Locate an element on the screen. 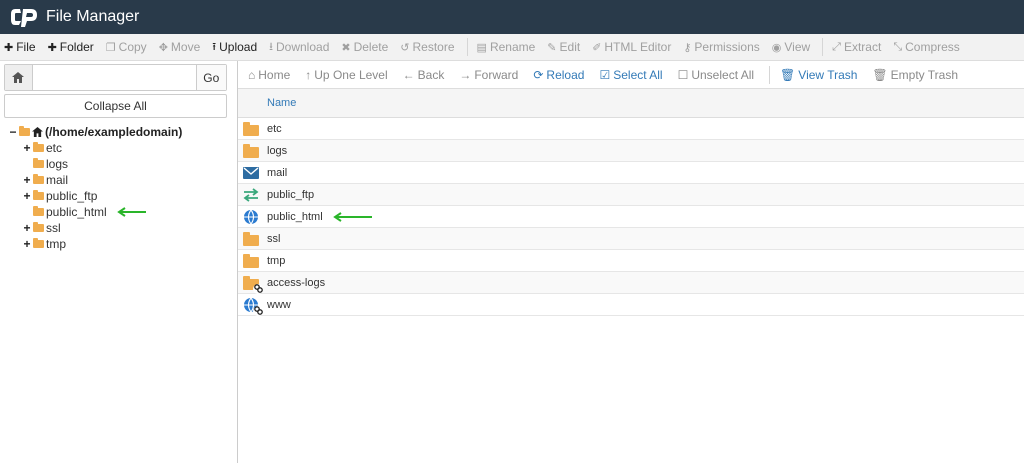  new-file-button: ✚ File is located at coordinates (20, 47).